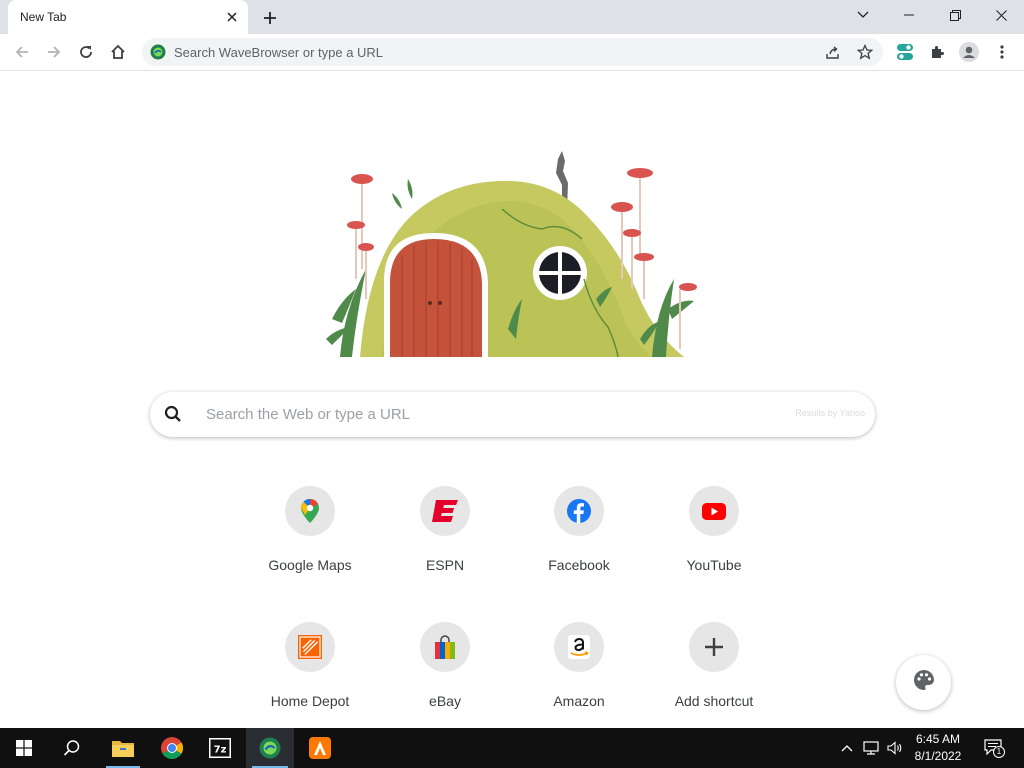  What do you see at coordinates (847, 748) in the screenshot?
I see `show-hidden-icons-chevron-icon` at bounding box center [847, 748].